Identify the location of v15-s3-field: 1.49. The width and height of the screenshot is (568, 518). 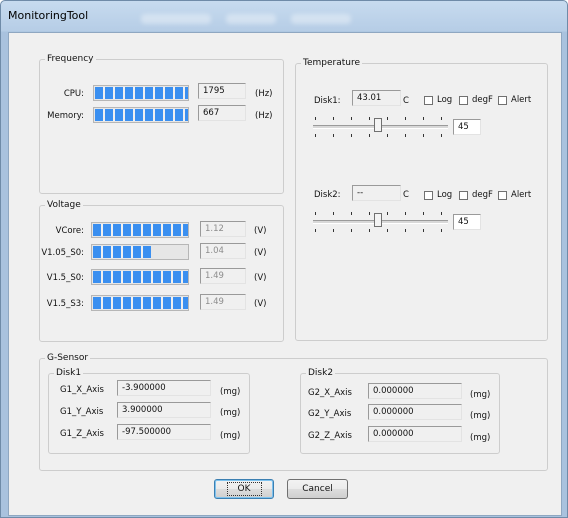
(223, 302).